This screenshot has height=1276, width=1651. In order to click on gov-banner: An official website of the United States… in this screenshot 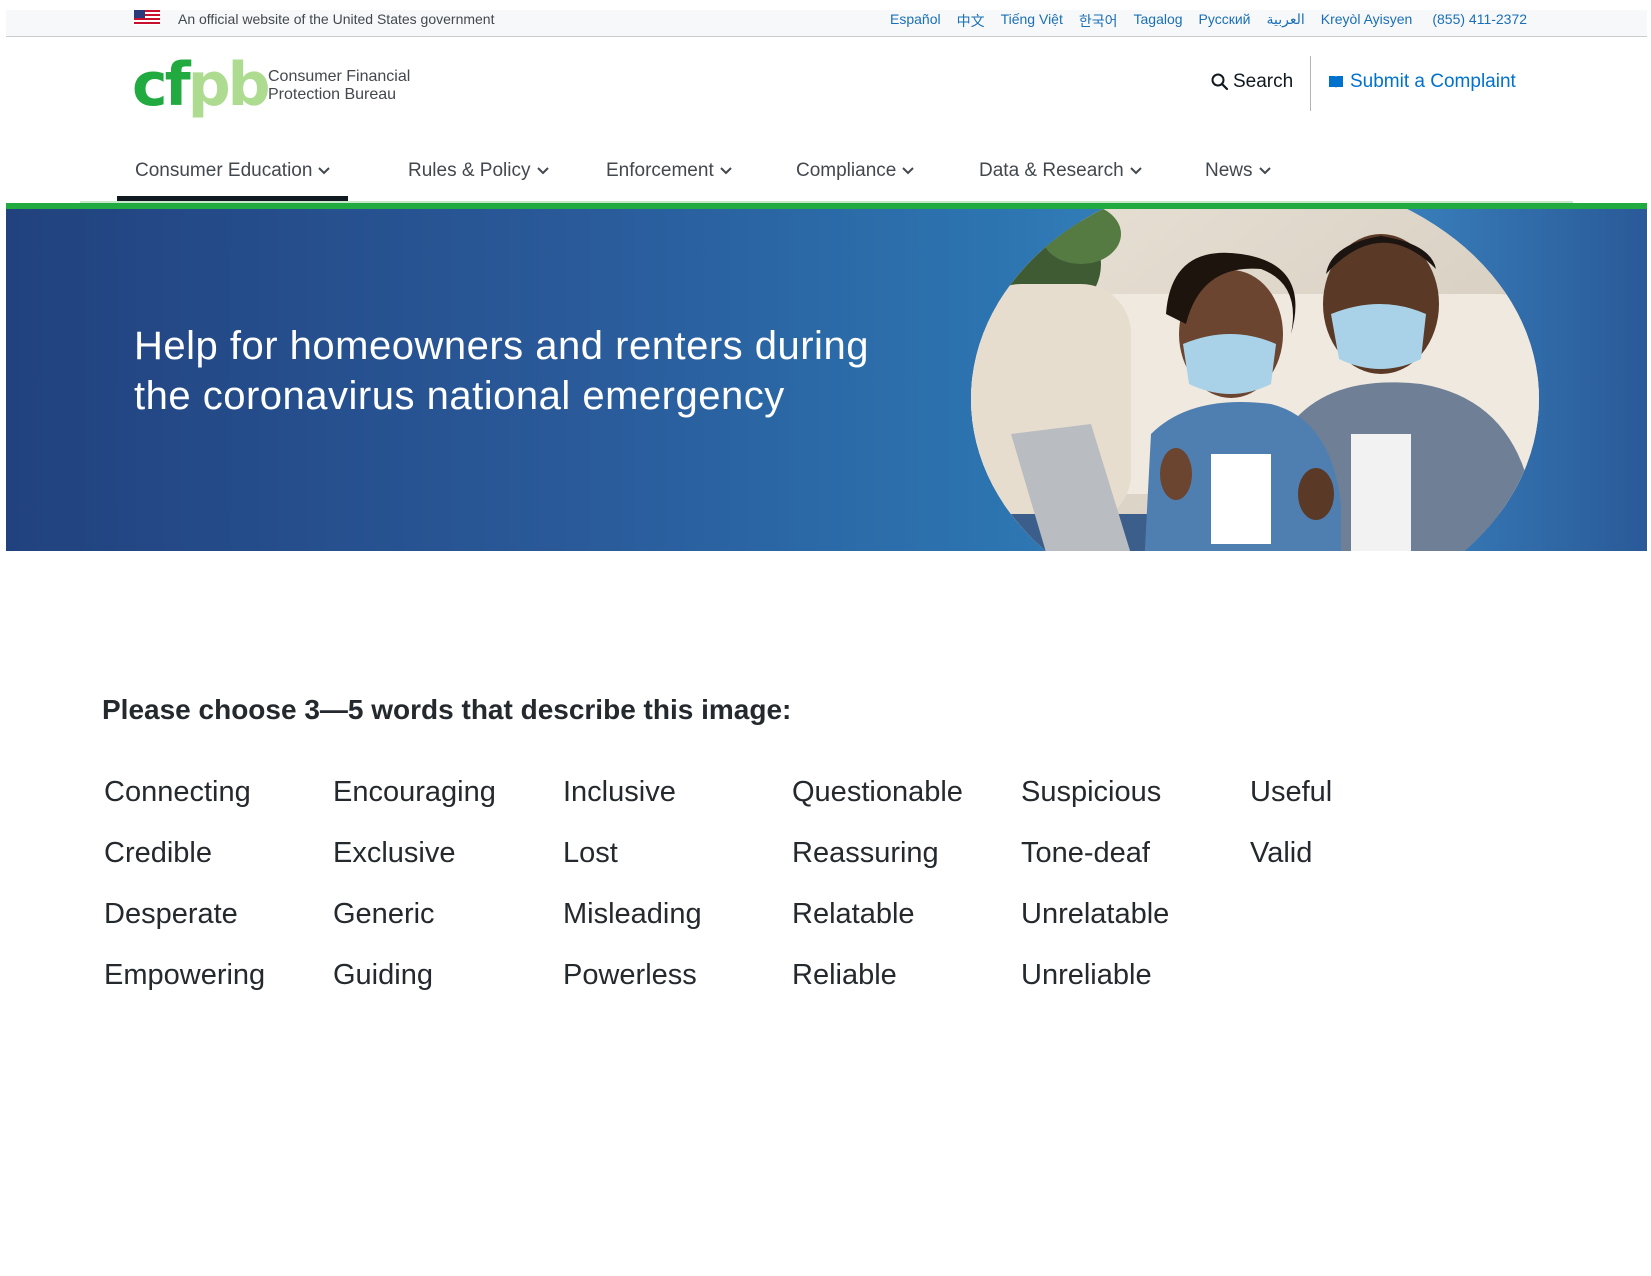, I will do `click(826, 23)`.